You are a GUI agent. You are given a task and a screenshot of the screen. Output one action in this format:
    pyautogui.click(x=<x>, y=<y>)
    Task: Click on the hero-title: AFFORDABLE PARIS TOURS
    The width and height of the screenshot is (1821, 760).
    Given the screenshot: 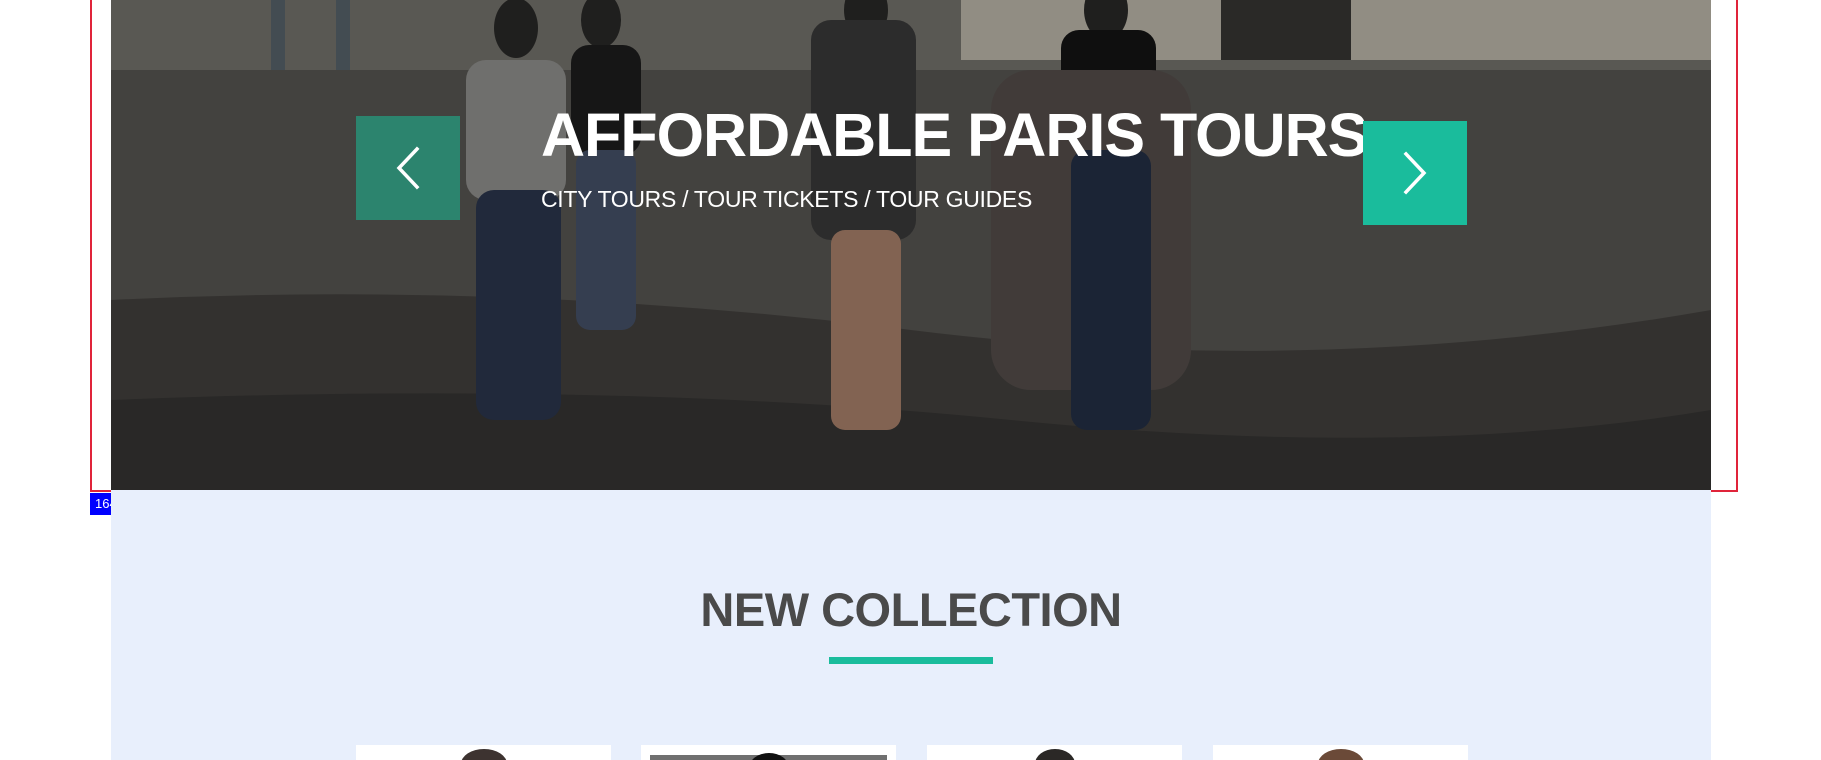 What is the action you would take?
    pyautogui.click(x=954, y=135)
    